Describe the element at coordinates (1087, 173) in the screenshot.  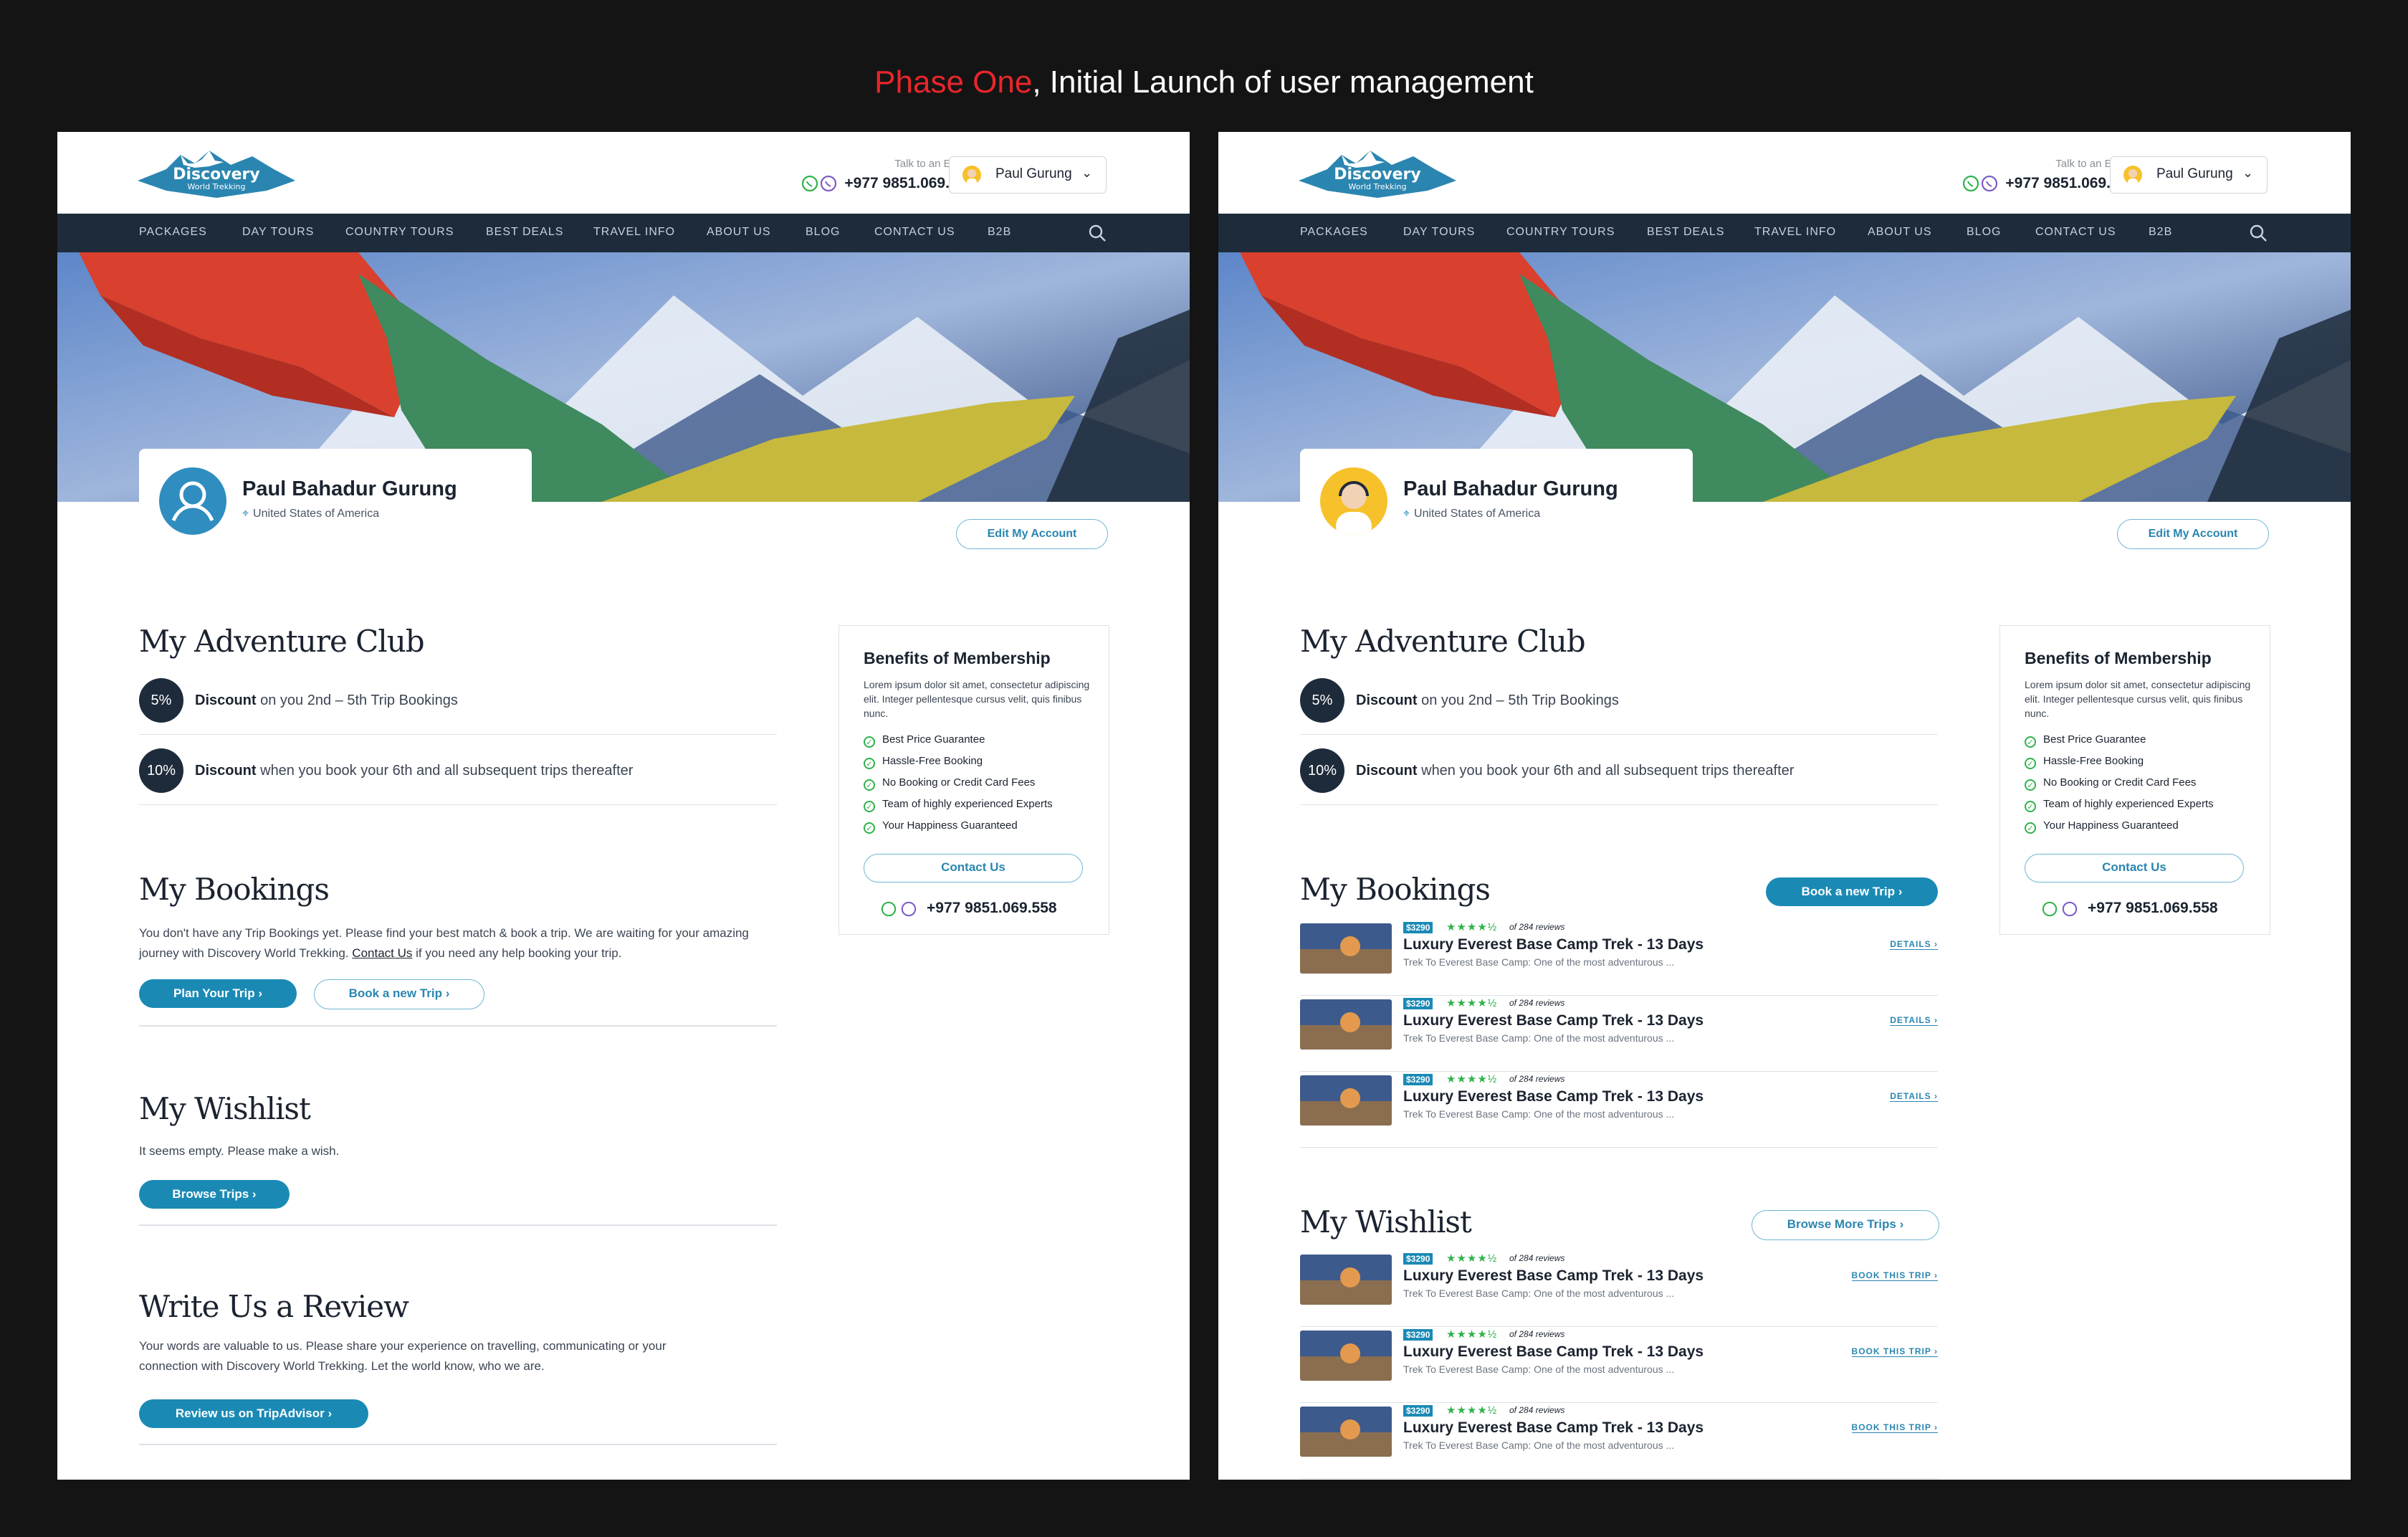
I see `chevron-down-icon: ⌄` at that location.